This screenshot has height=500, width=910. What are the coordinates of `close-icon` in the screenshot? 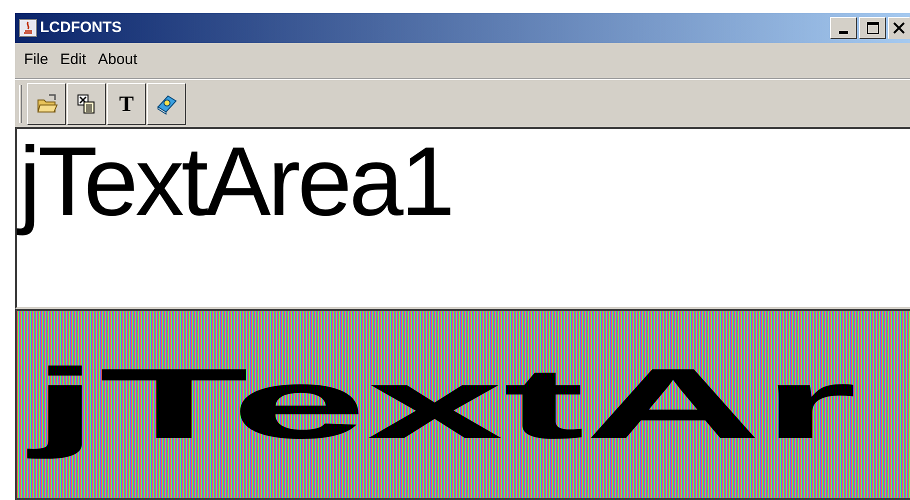 It's located at (899, 28).